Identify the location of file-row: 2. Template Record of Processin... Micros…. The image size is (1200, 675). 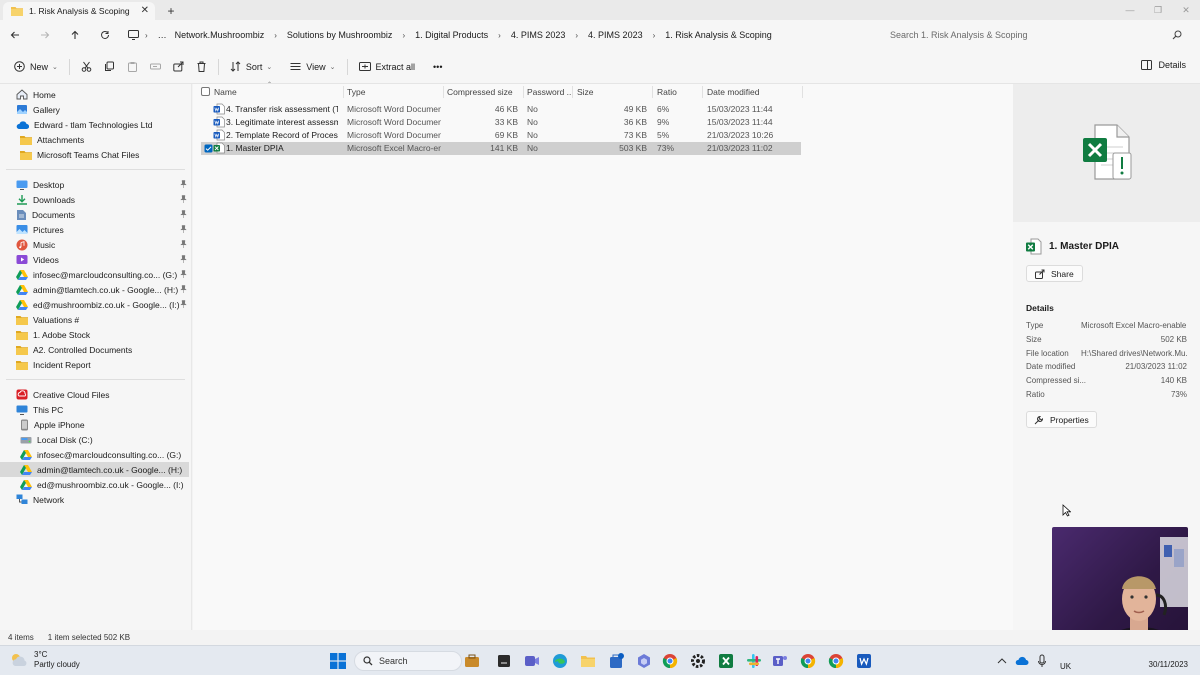
(501, 135).